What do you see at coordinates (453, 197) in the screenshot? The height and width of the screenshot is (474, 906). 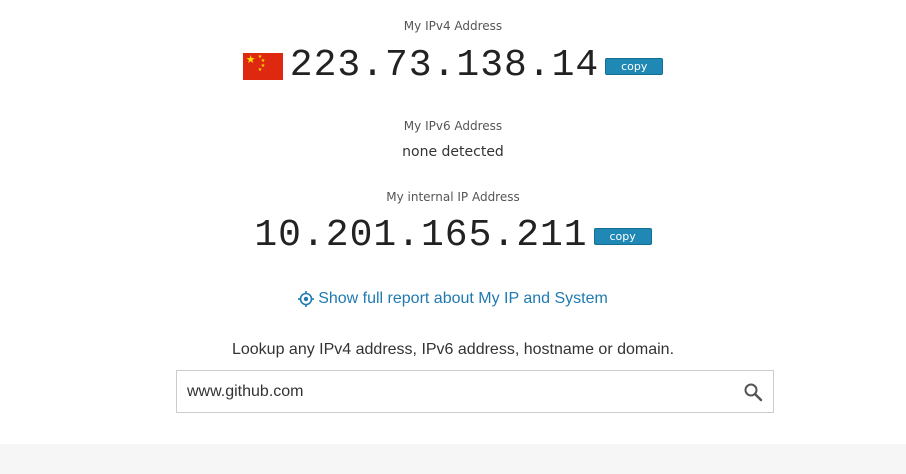 I see `internal-ip-caption: My internal IP Address` at bounding box center [453, 197].